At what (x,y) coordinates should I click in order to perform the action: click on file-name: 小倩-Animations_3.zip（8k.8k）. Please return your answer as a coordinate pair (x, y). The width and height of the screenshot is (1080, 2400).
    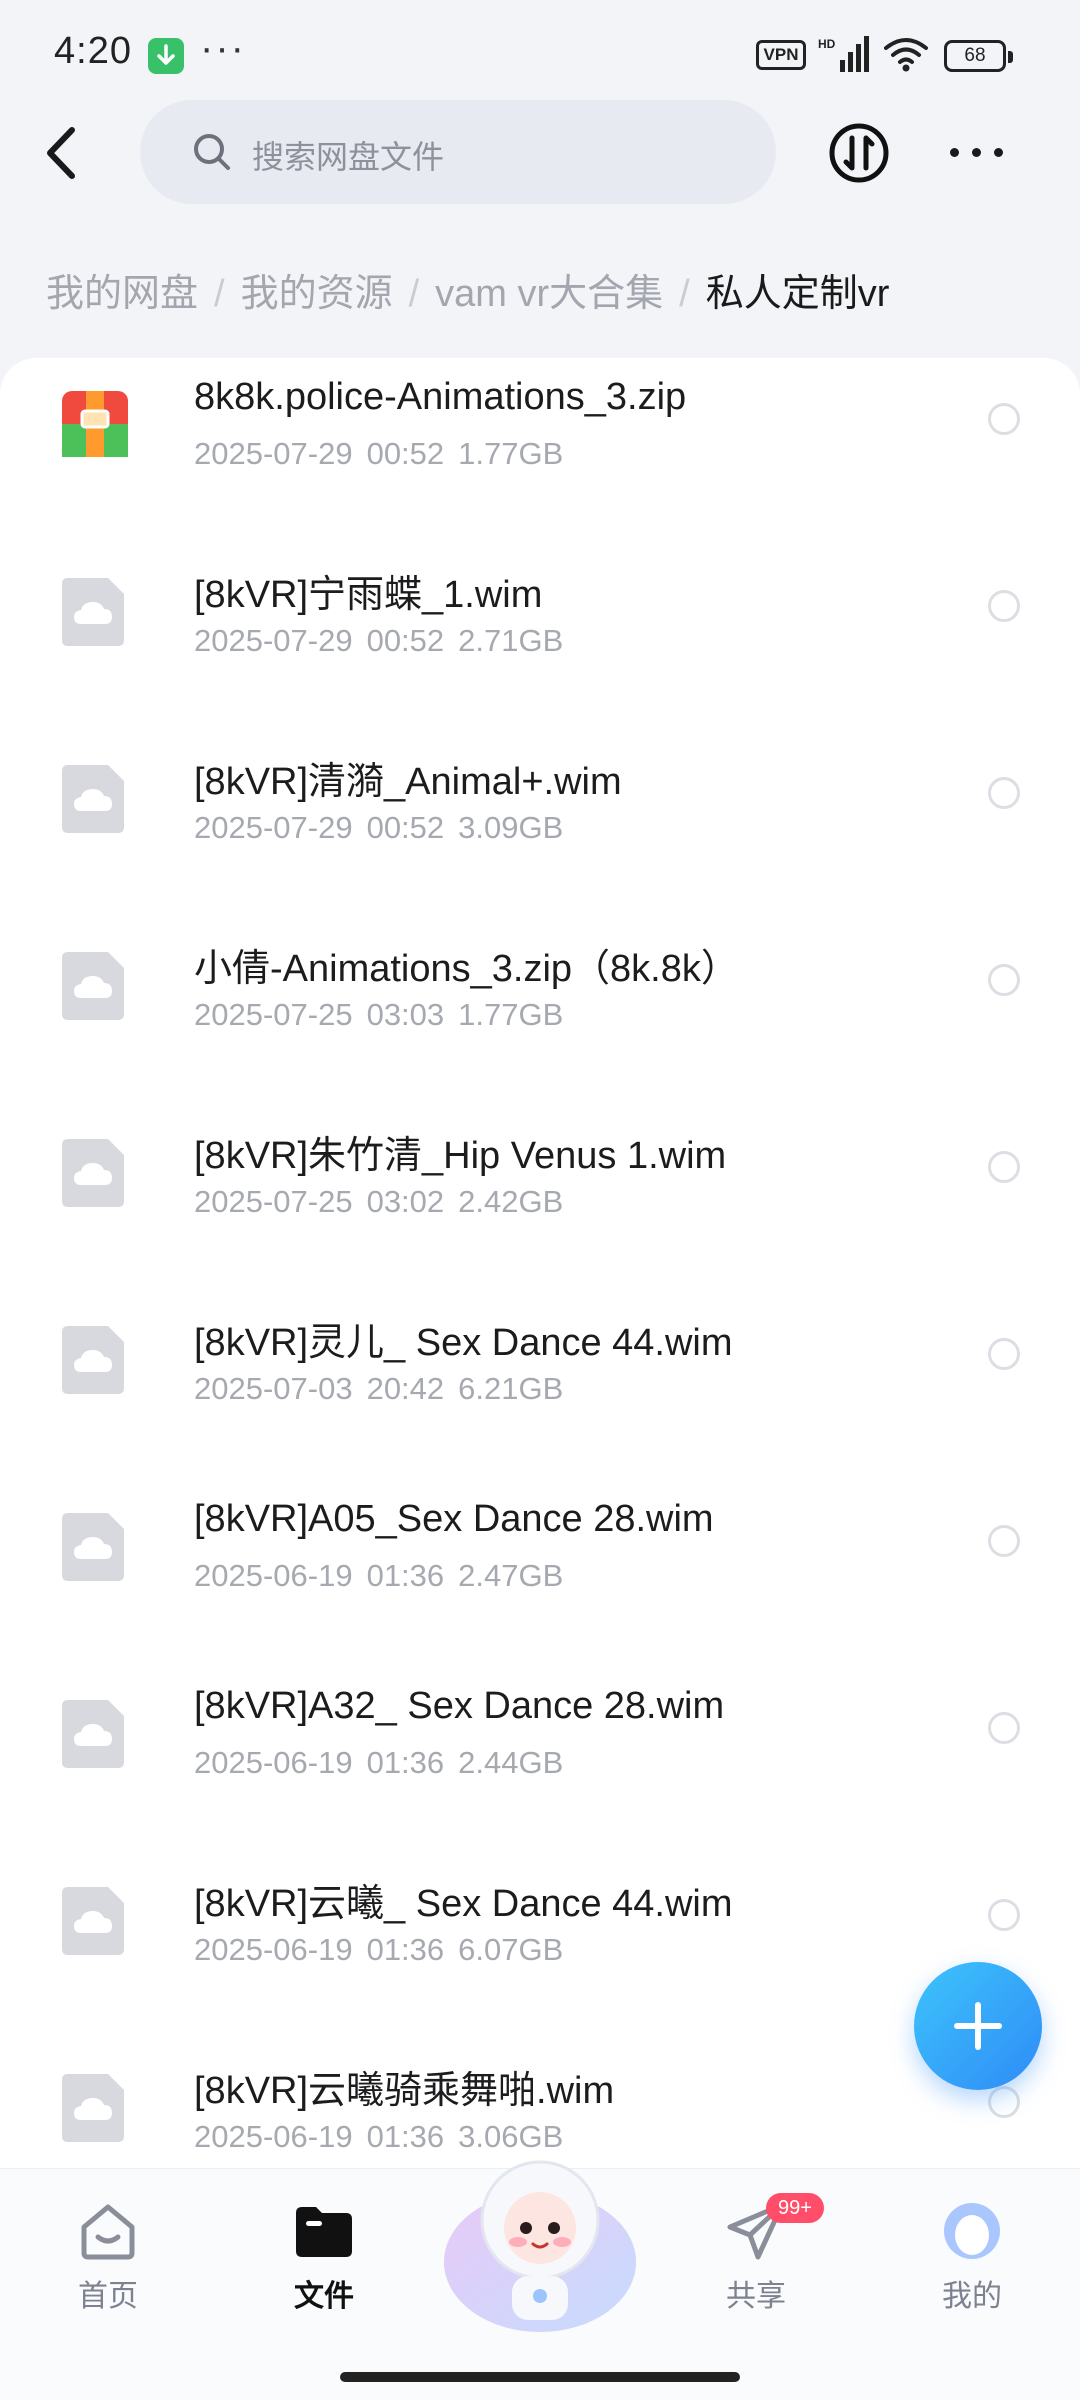
    Looking at the image, I should click on (466, 969).